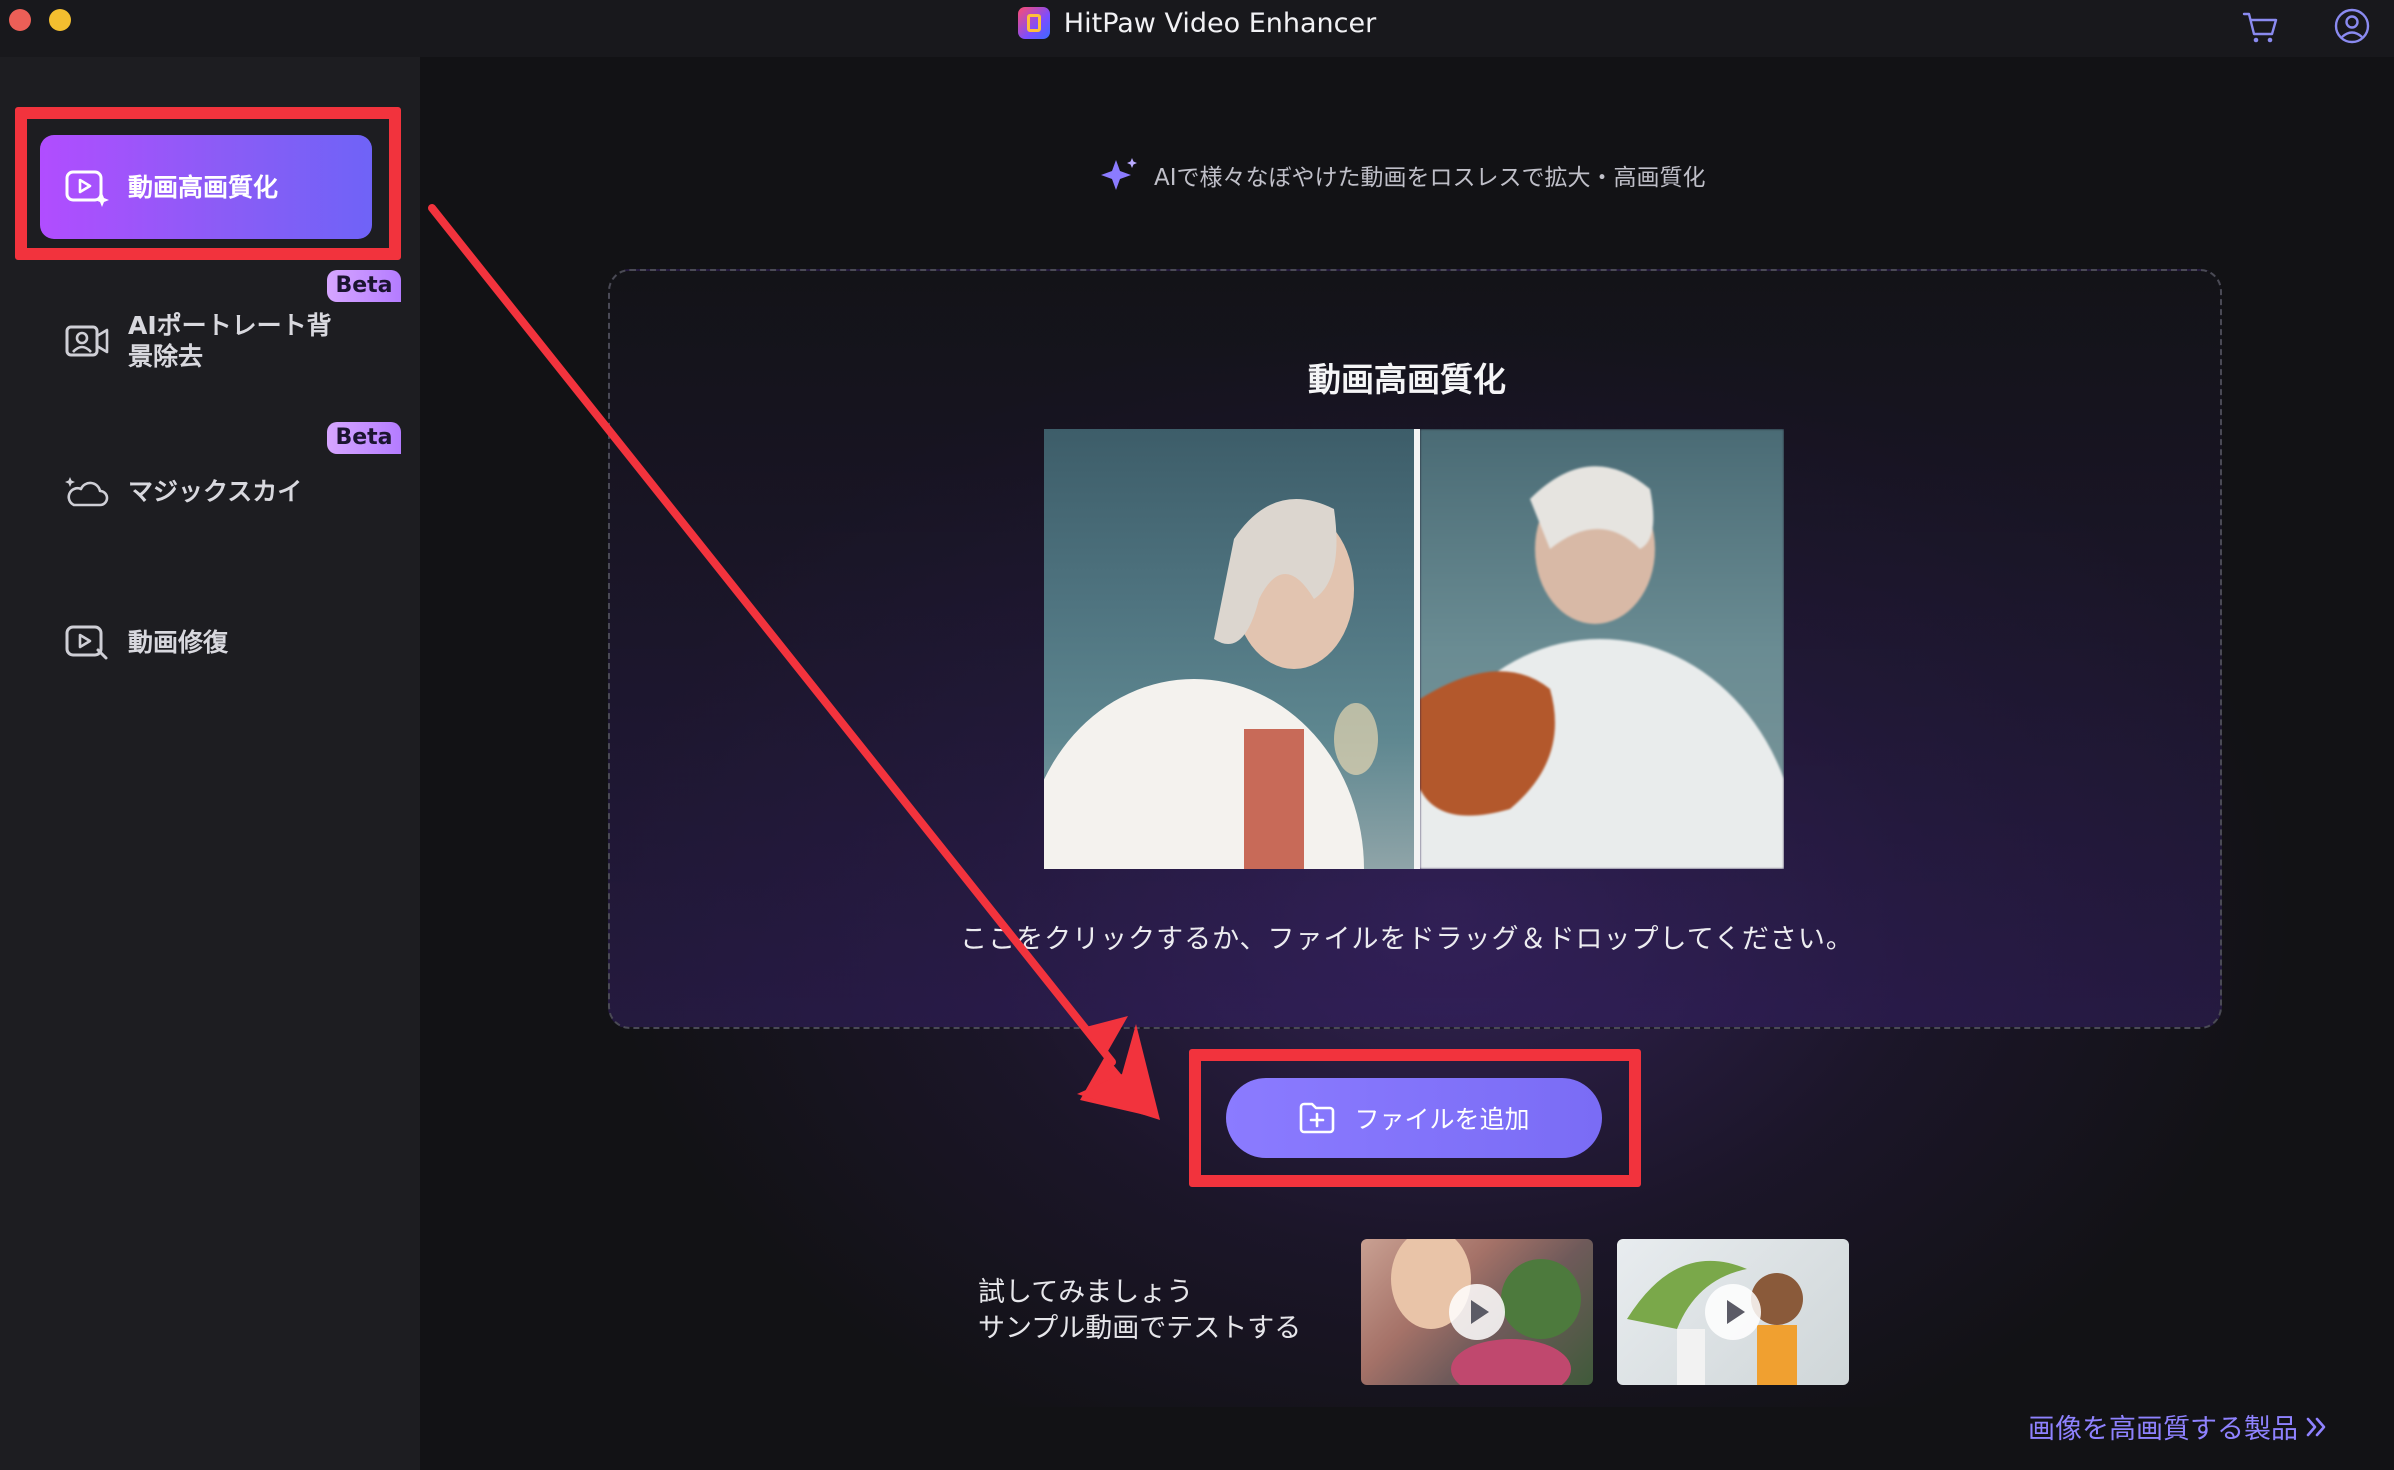 The height and width of the screenshot is (1470, 2394). What do you see at coordinates (2260, 26) in the screenshot?
I see `cart-icon` at bounding box center [2260, 26].